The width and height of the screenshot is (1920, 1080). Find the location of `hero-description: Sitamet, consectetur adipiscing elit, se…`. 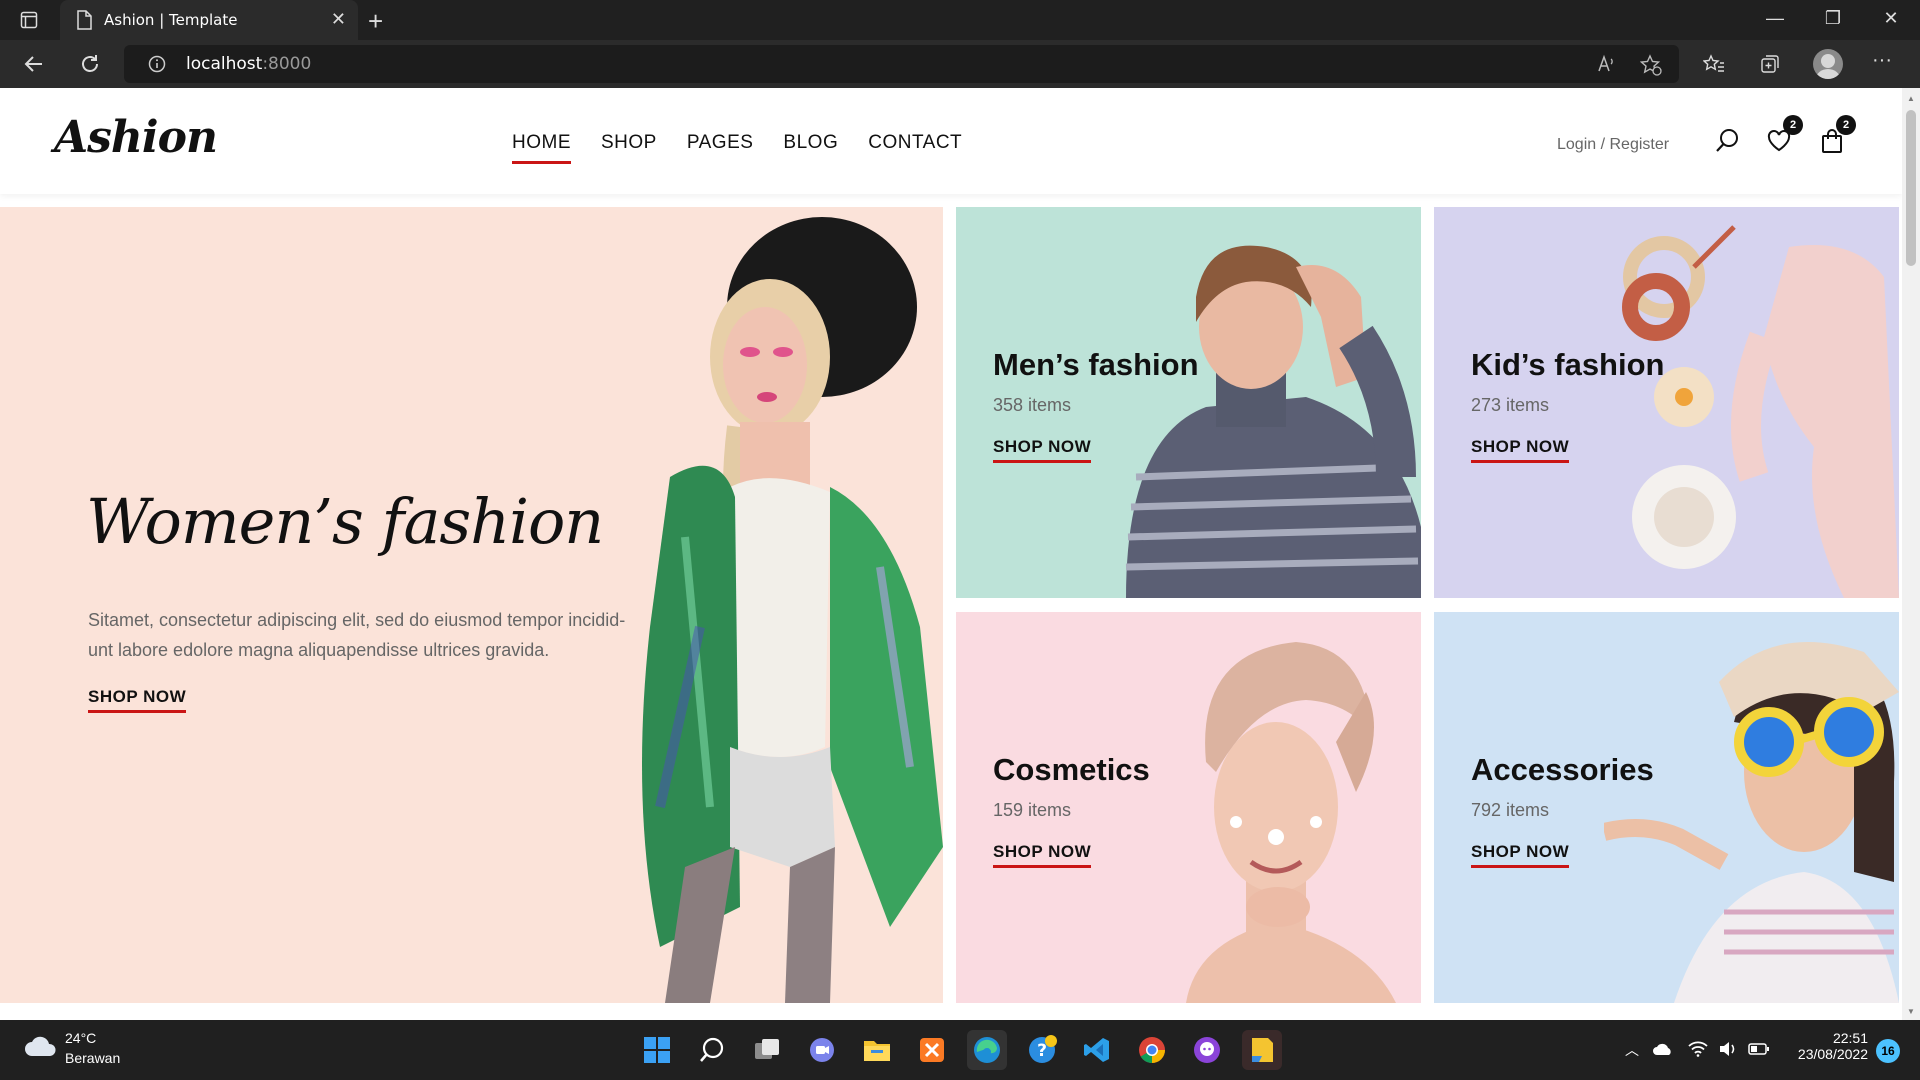

hero-description: Sitamet, consectetur adipiscing elit, se… is located at coordinates (388, 635).